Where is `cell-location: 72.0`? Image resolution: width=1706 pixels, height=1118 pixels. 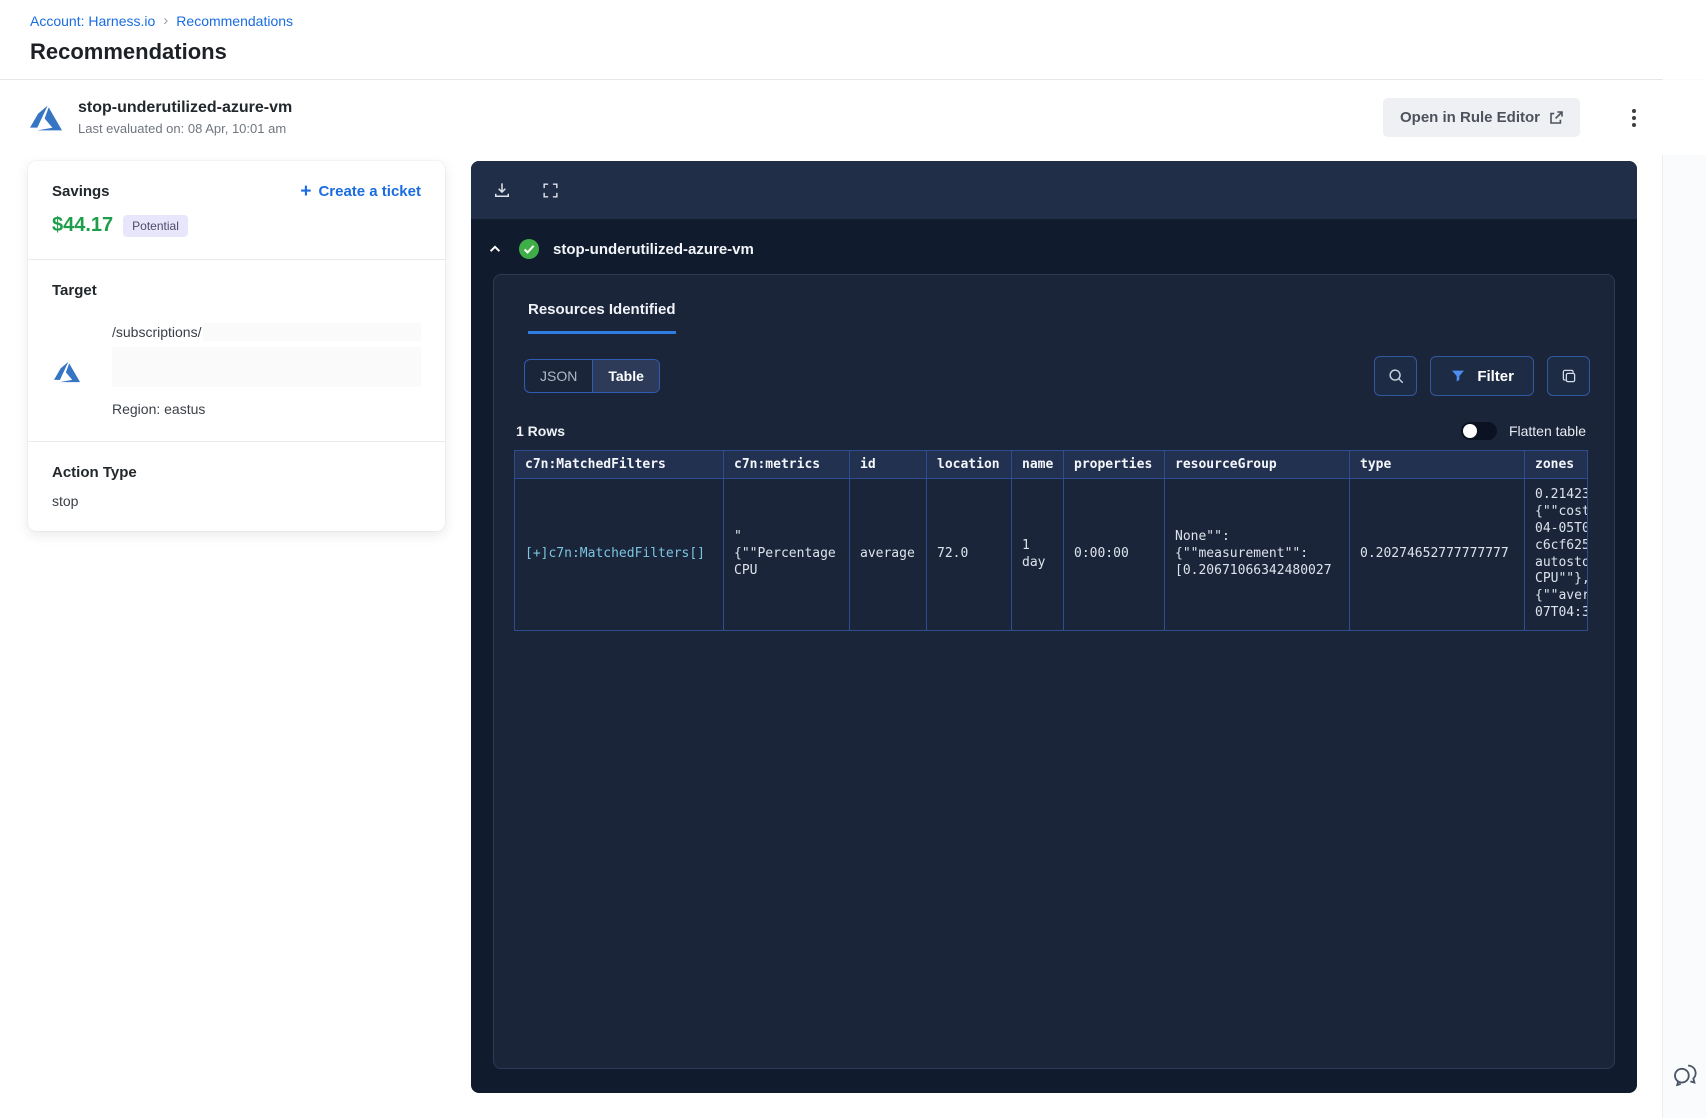
cell-location: 72.0 is located at coordinates (969, 554).